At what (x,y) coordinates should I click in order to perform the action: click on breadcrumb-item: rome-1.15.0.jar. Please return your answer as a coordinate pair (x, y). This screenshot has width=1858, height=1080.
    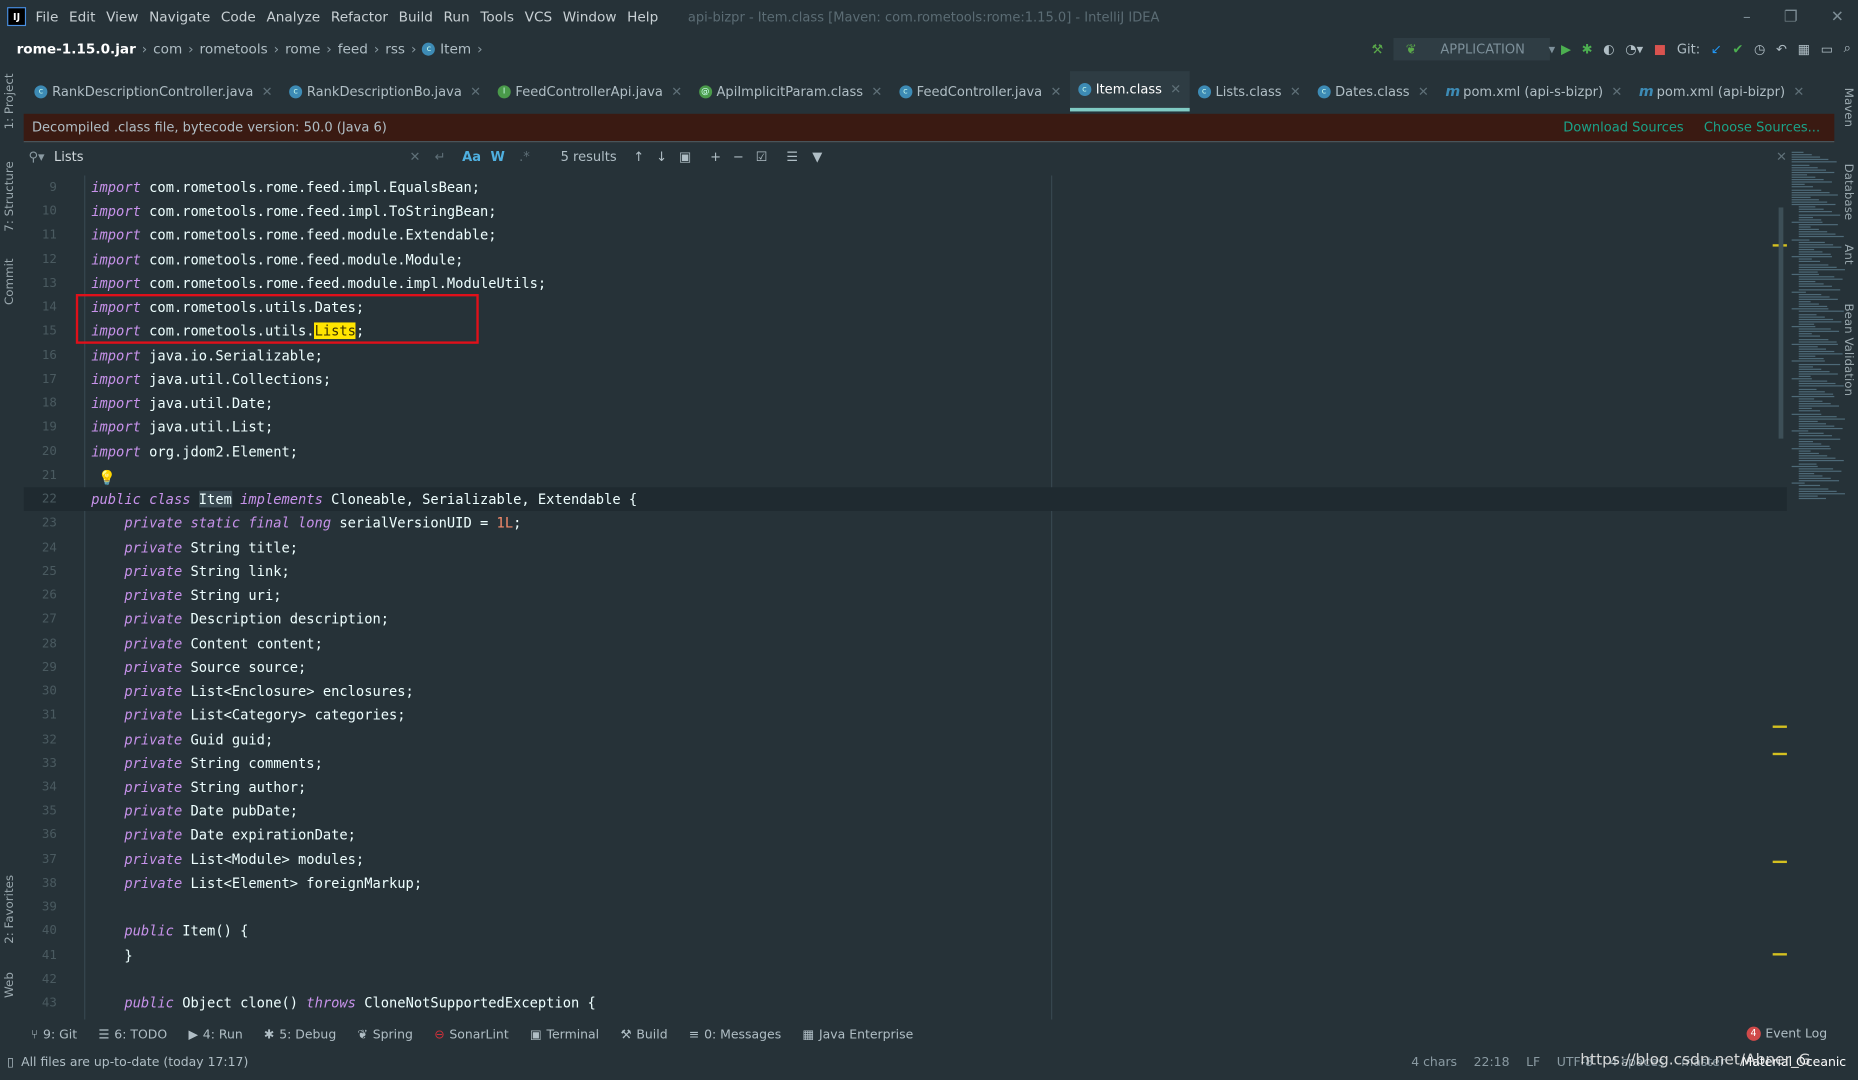
    Looking at the image, I should click on (76, 48).